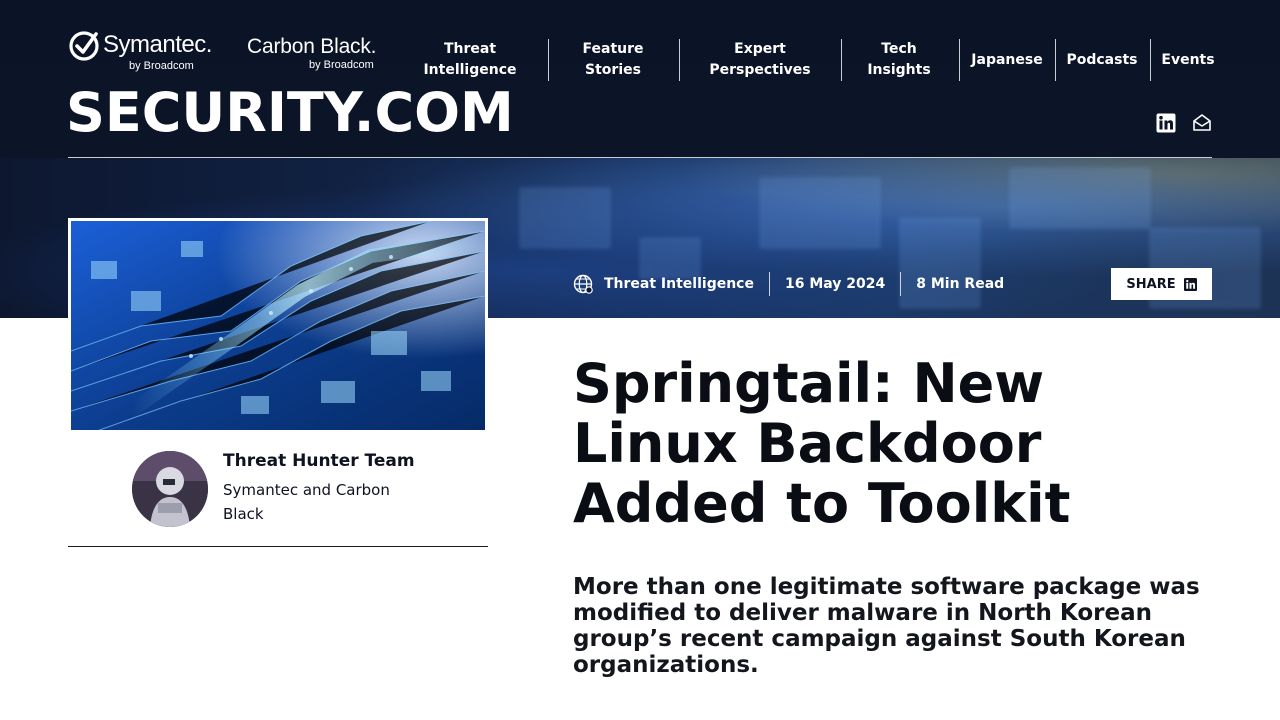  What do you see at coordinates (470, 60) in the screenshot?
I see `nav-item-threat-intelligence: Threat Intelligence` at bounding box center [470, 60].